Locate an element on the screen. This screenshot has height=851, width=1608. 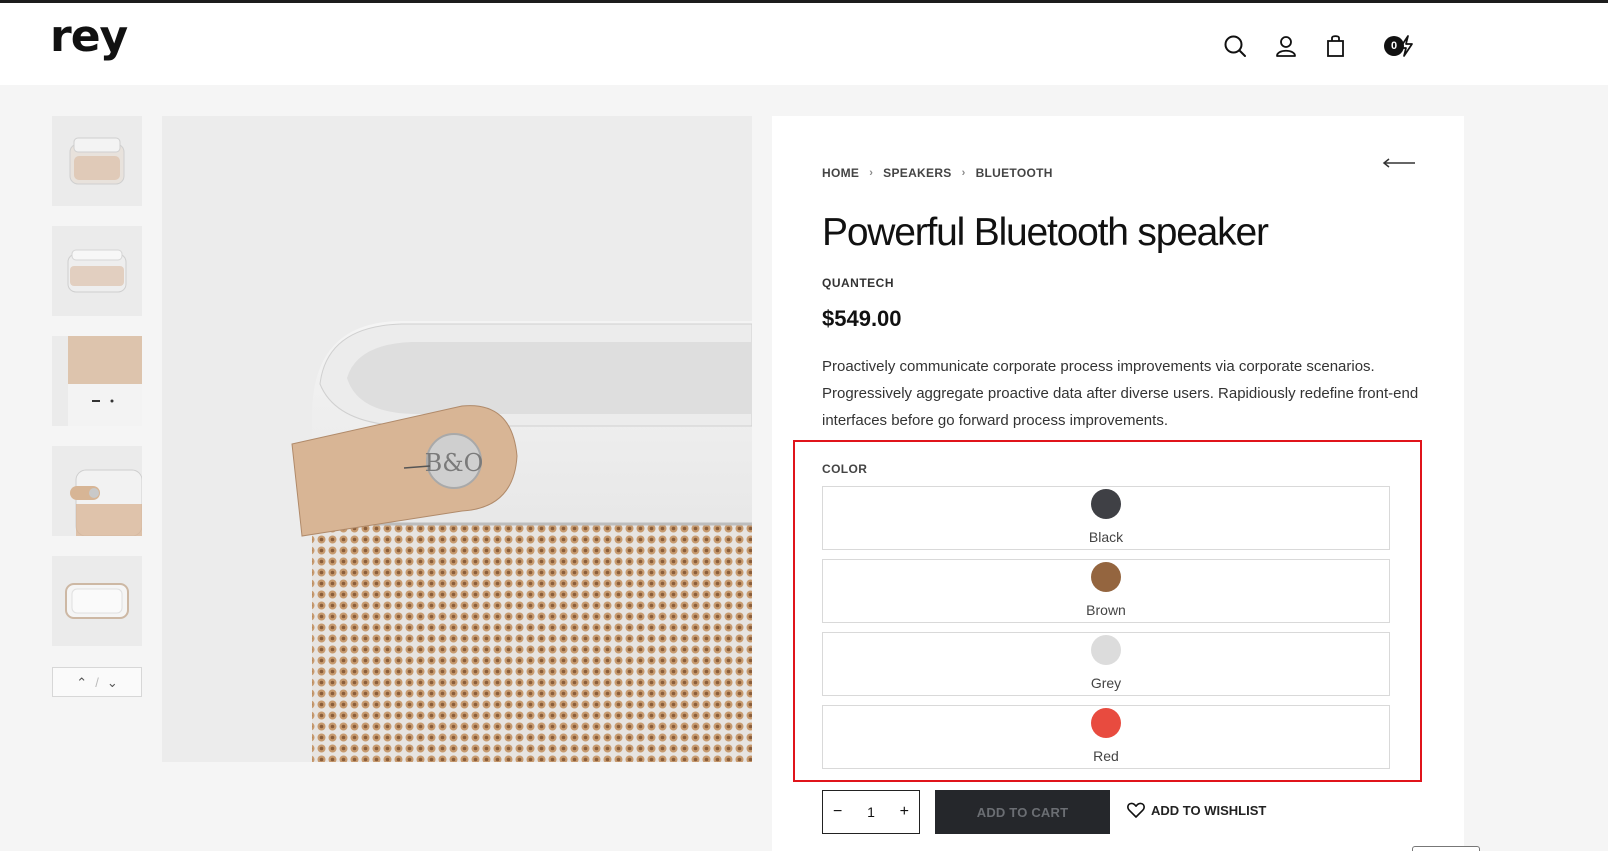
product-price: $549.00 is located at coordinates (862, 318).